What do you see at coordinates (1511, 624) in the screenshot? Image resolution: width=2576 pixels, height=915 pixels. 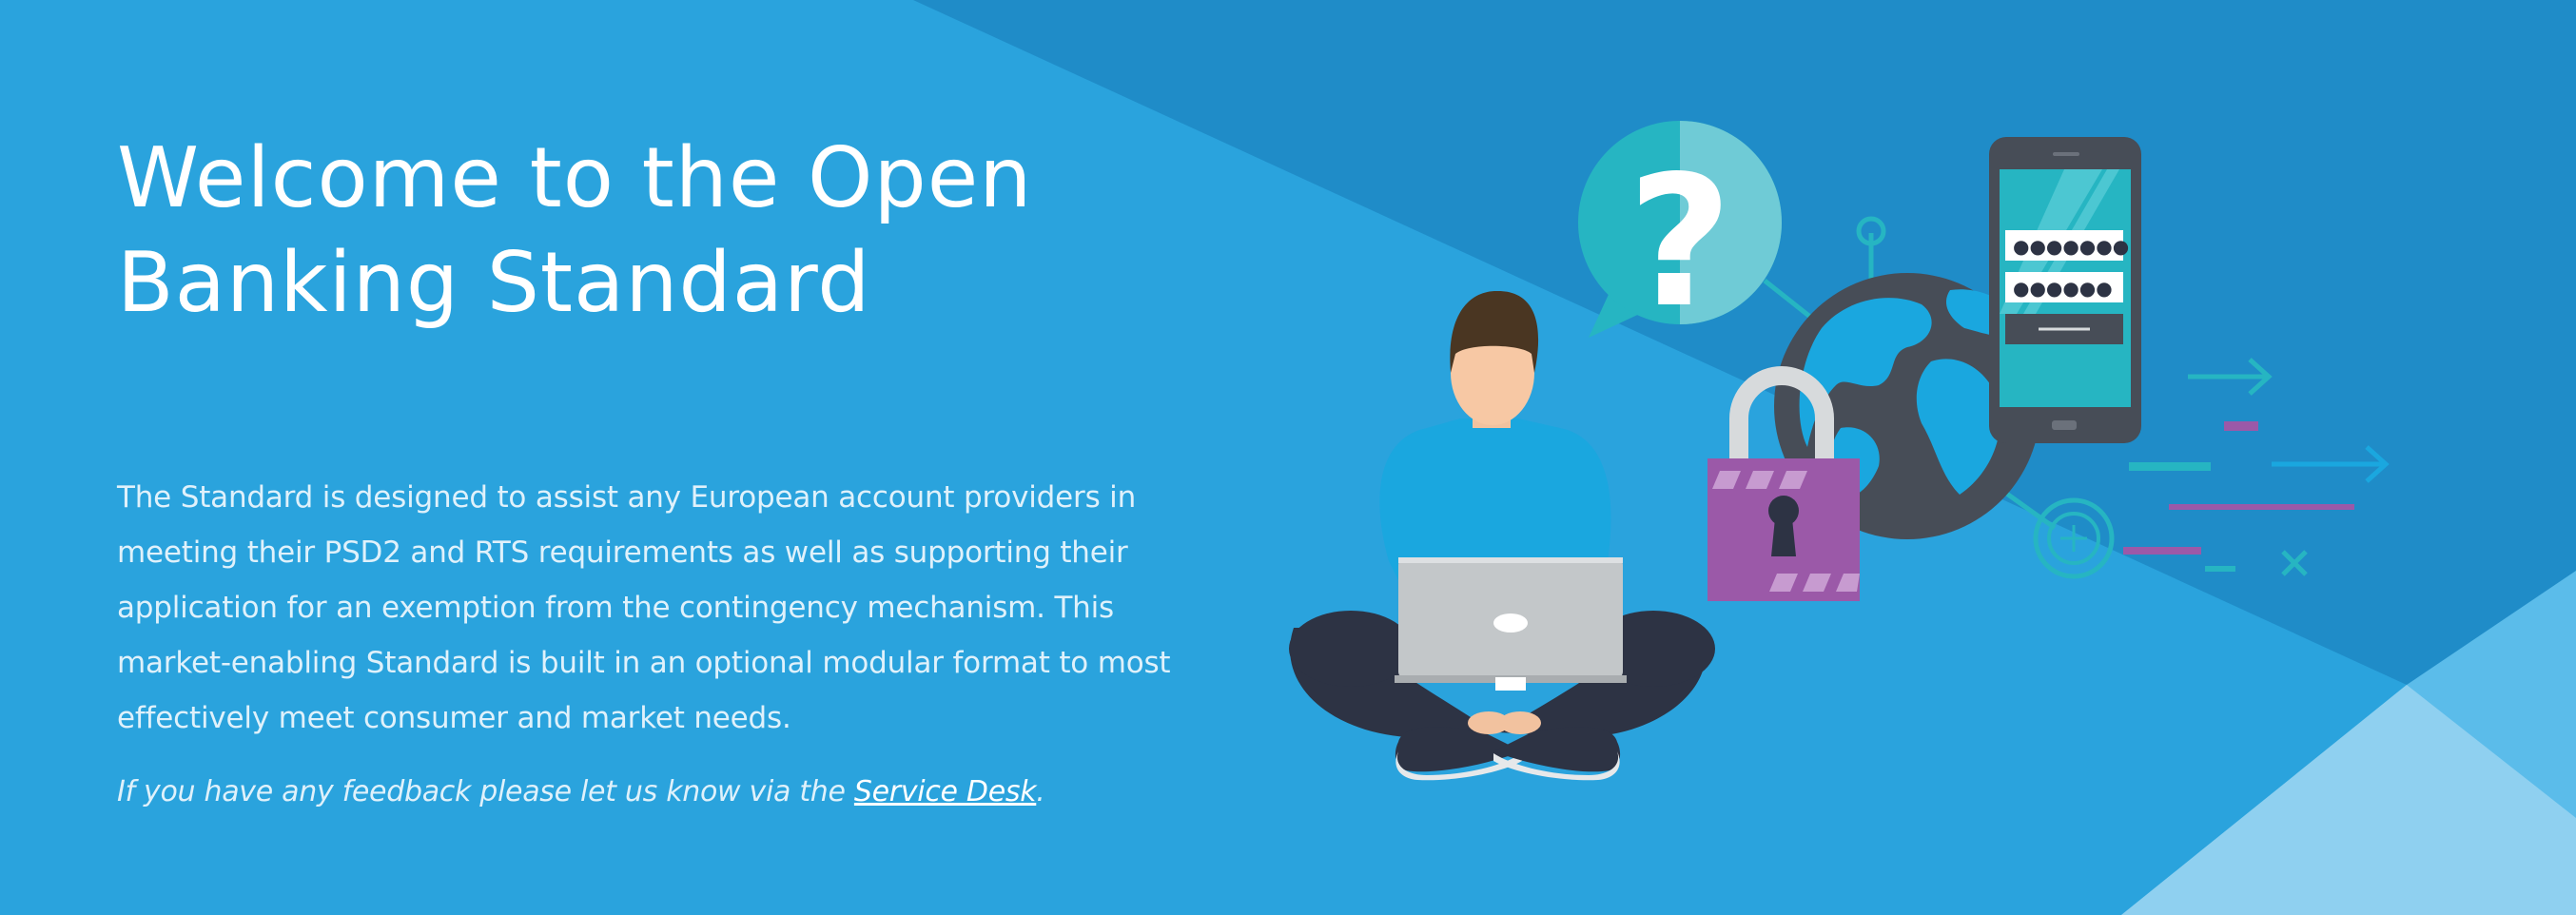 I see `laptop-icon` at bounding box center [1511, 624].